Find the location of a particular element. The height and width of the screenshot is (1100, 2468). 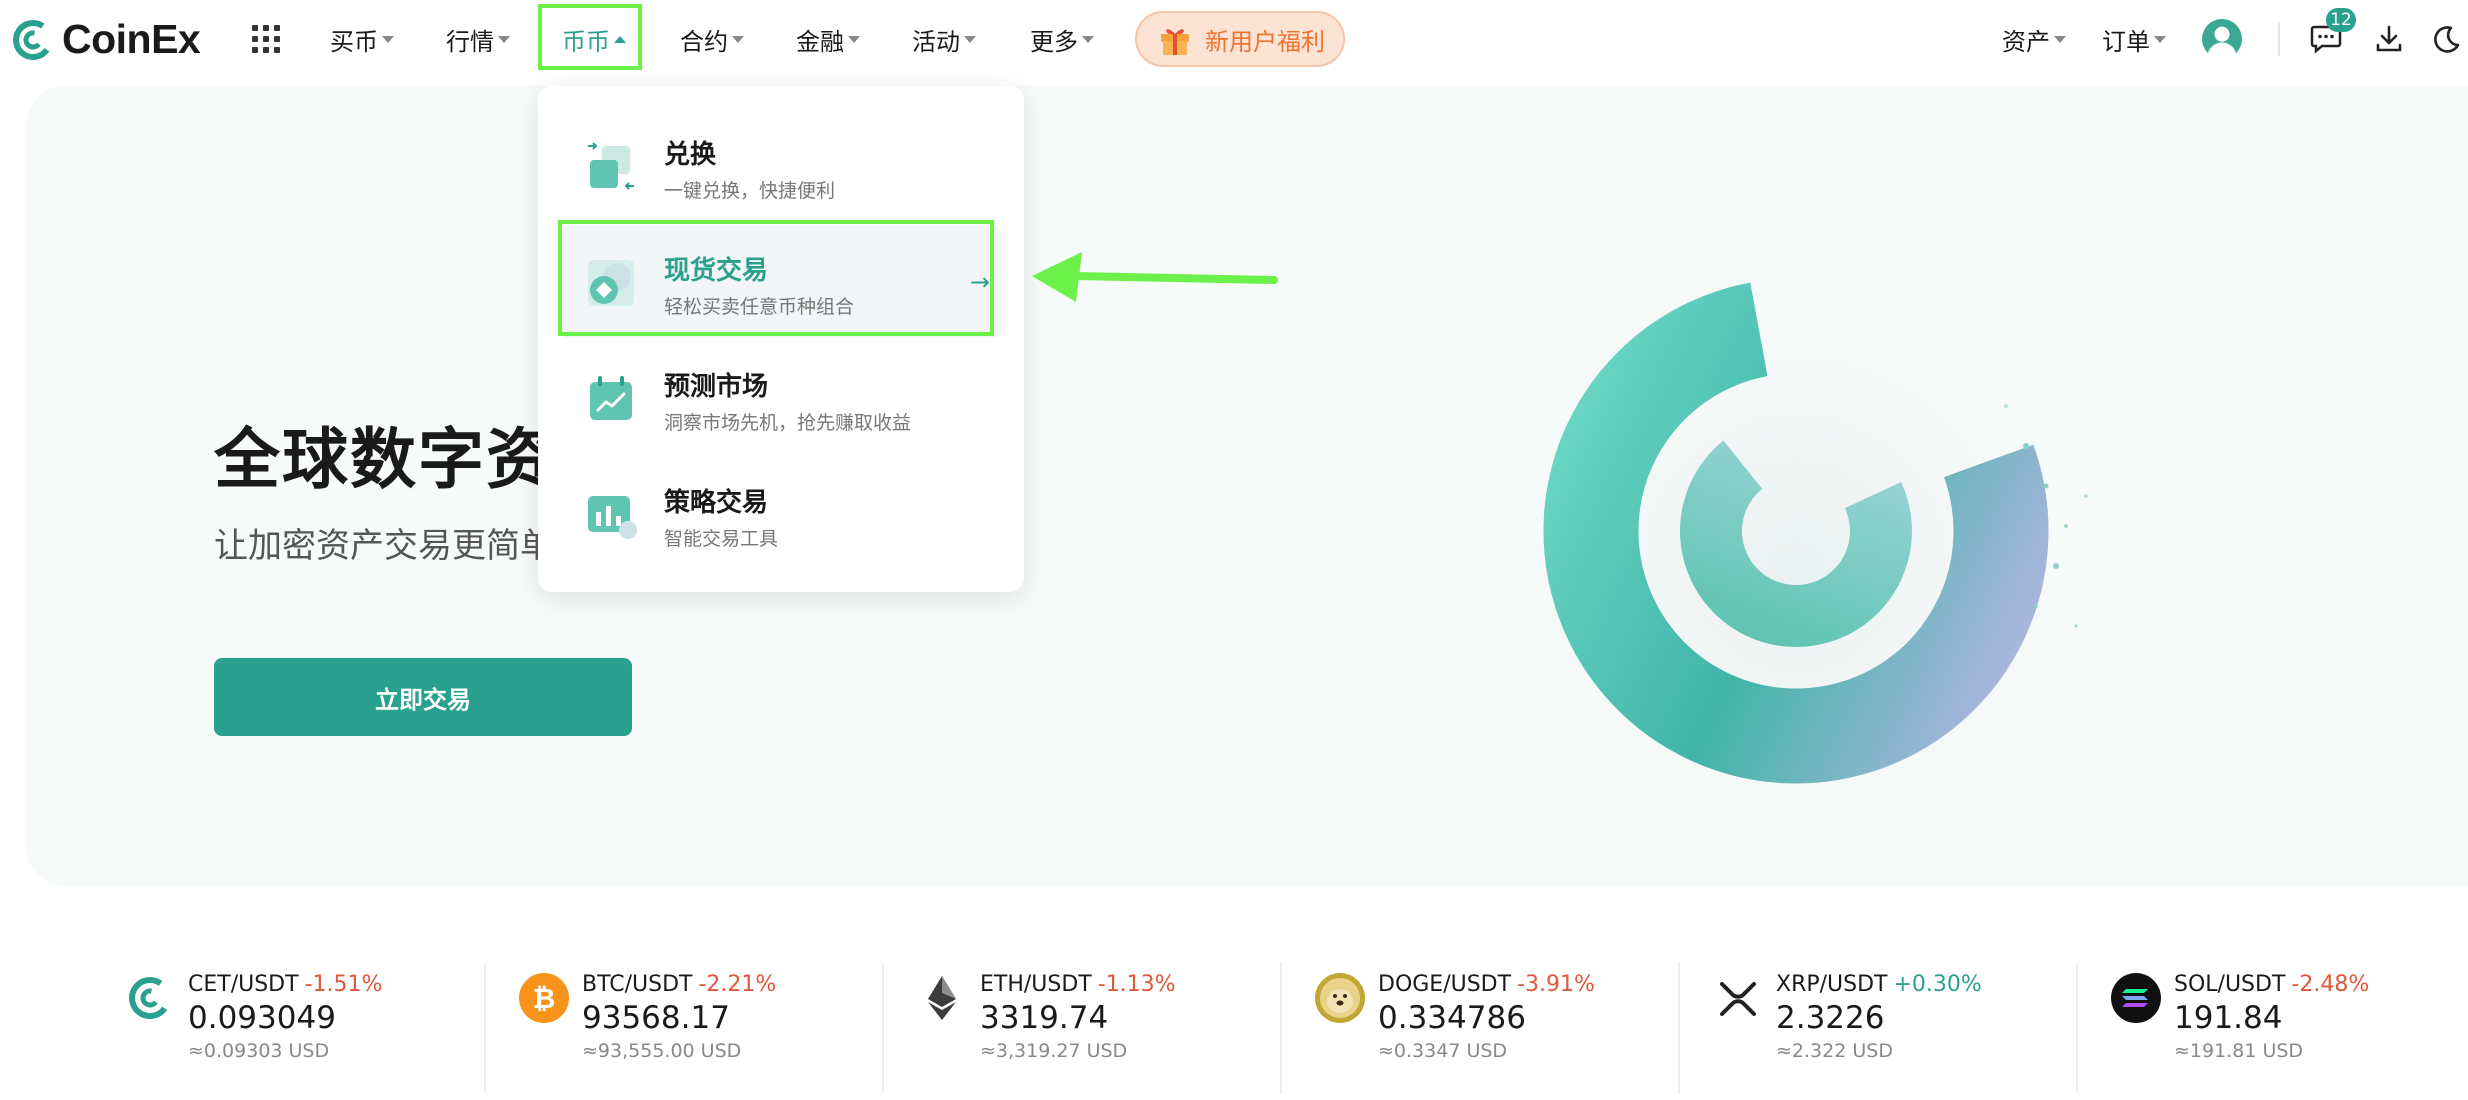

coinex-logo: CoinEx is located at coordinates (105, 39).